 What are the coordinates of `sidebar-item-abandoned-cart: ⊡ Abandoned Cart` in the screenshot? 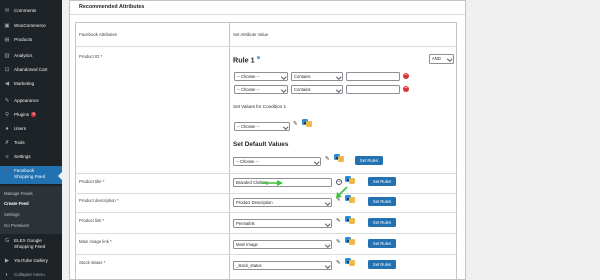 It's located at (31, 69).